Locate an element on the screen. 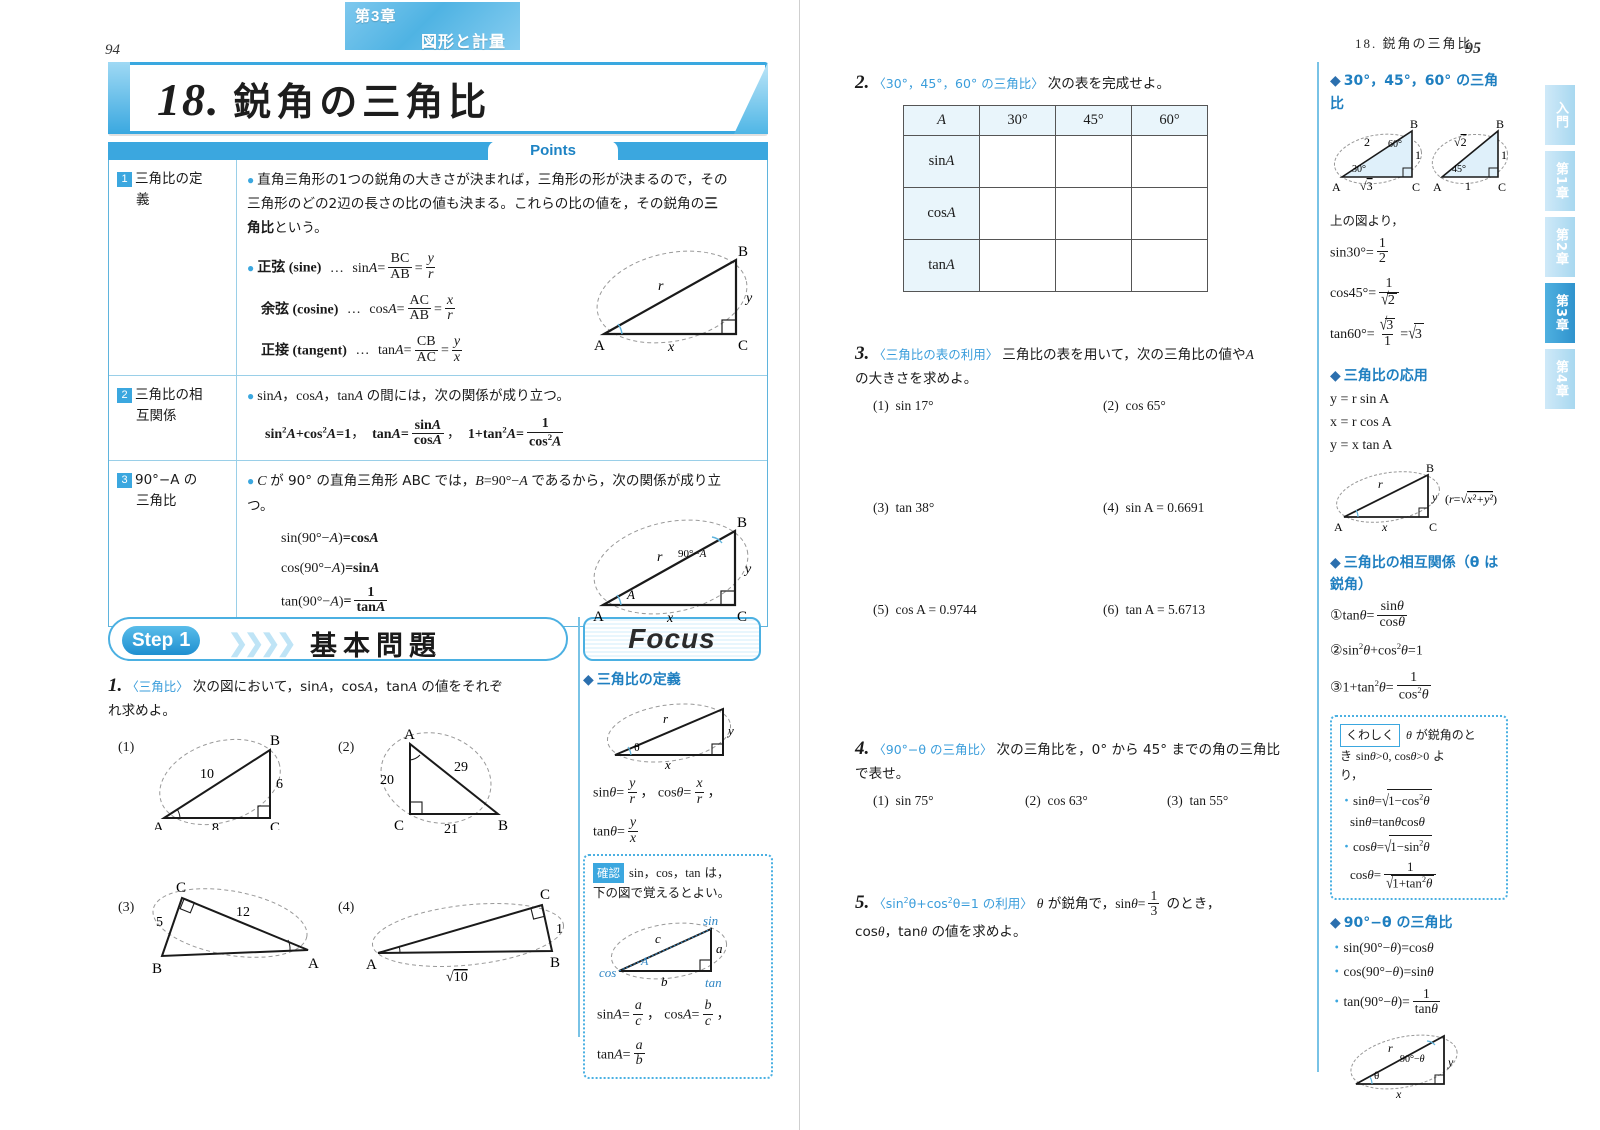 The width and height of the screenshot is (1600, 1130). figure-1-4: A B C 1 √10 is located at coordinates (465, 936).